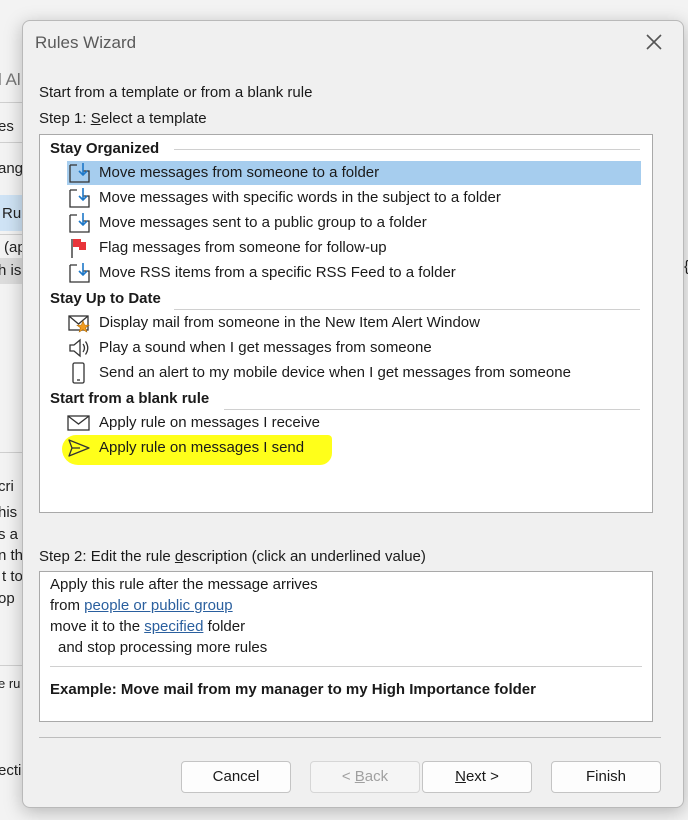 This screenshot has width=688, height=820. Describe the element at coordinates (350, 737) in the screenshot. I see `separator` at that location.